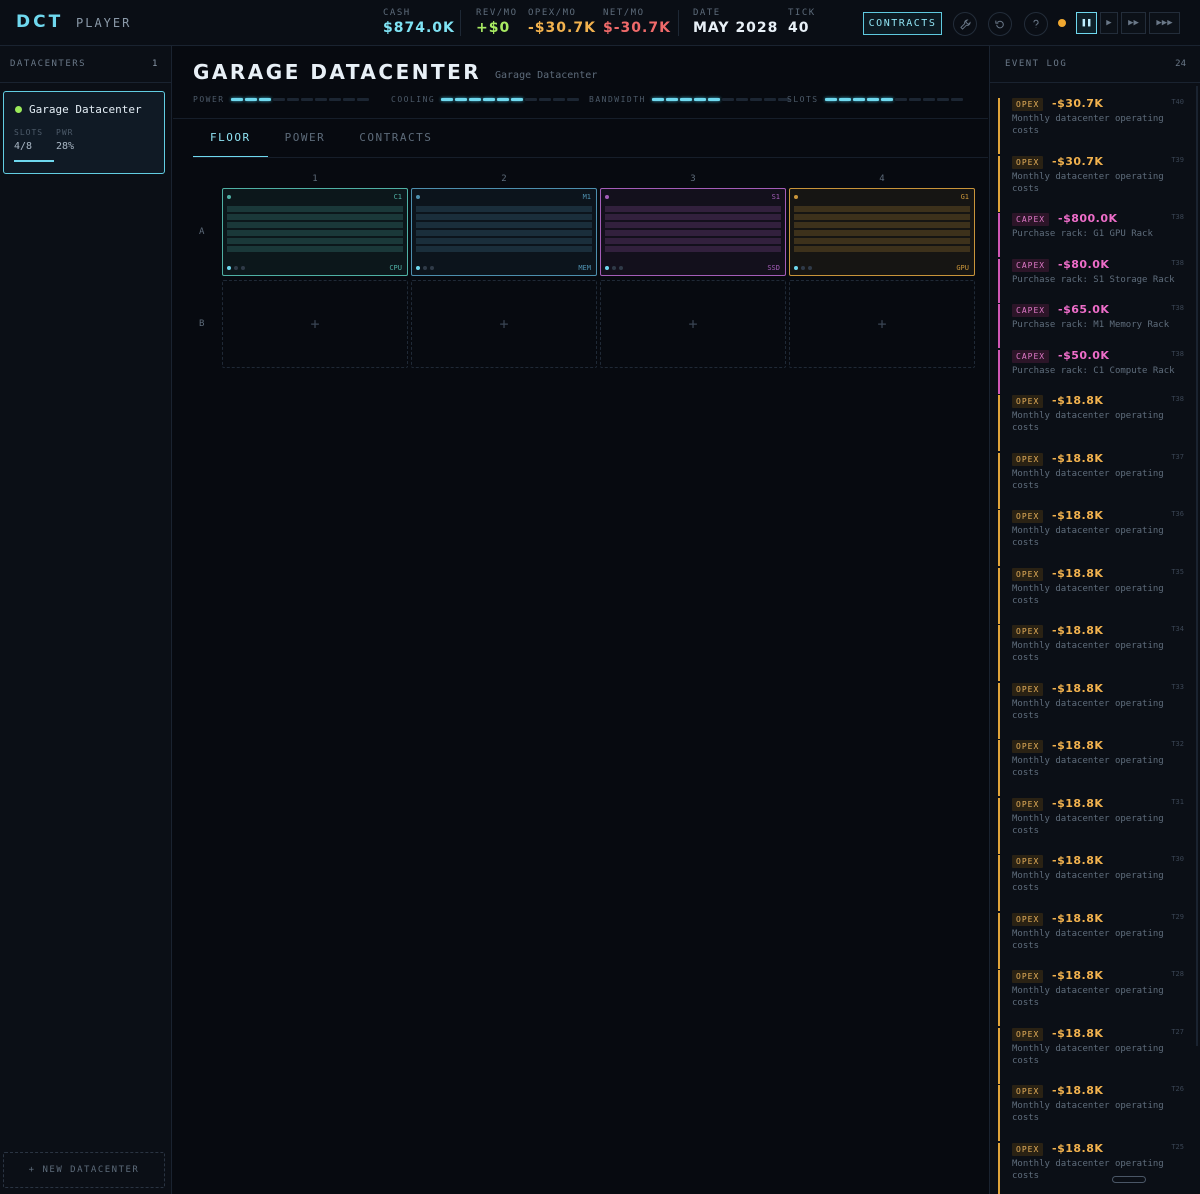 This screenshot has width=1200, height=1194. I want to click on event-tick: T32, so click(1177, 744).